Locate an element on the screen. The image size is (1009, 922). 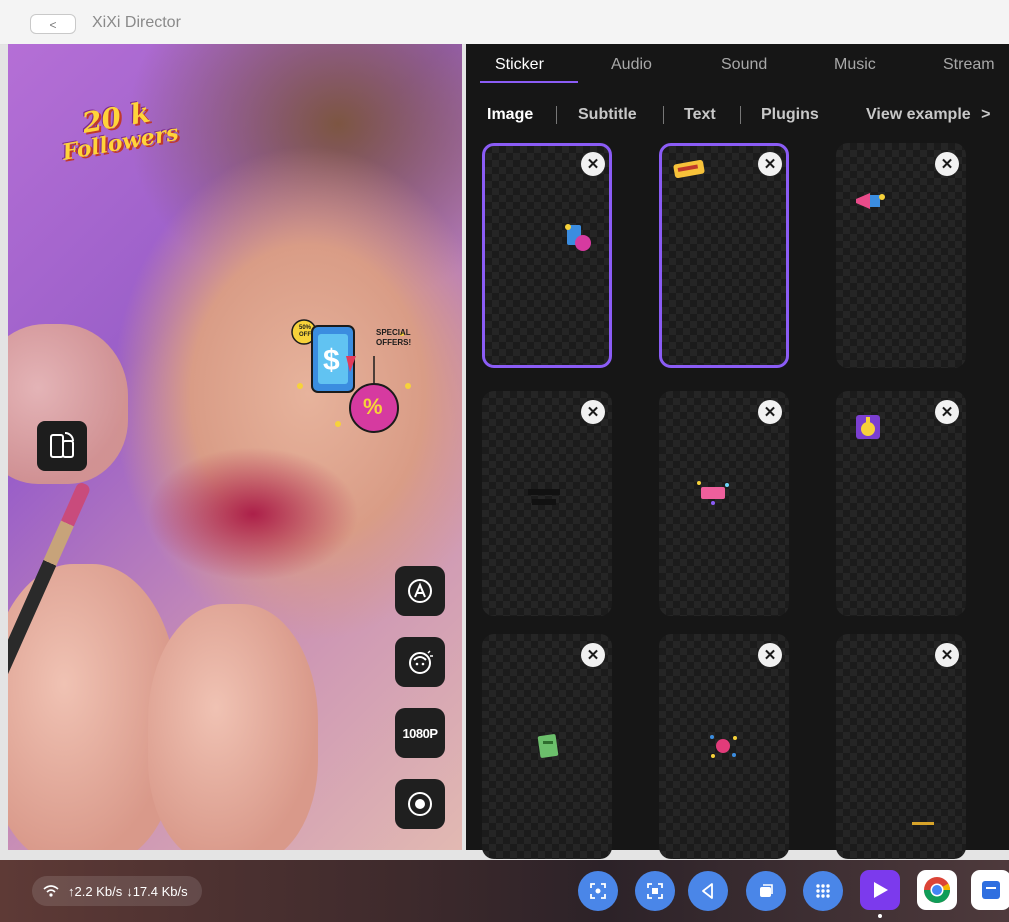
record-button is located at coordinates (420, 804).